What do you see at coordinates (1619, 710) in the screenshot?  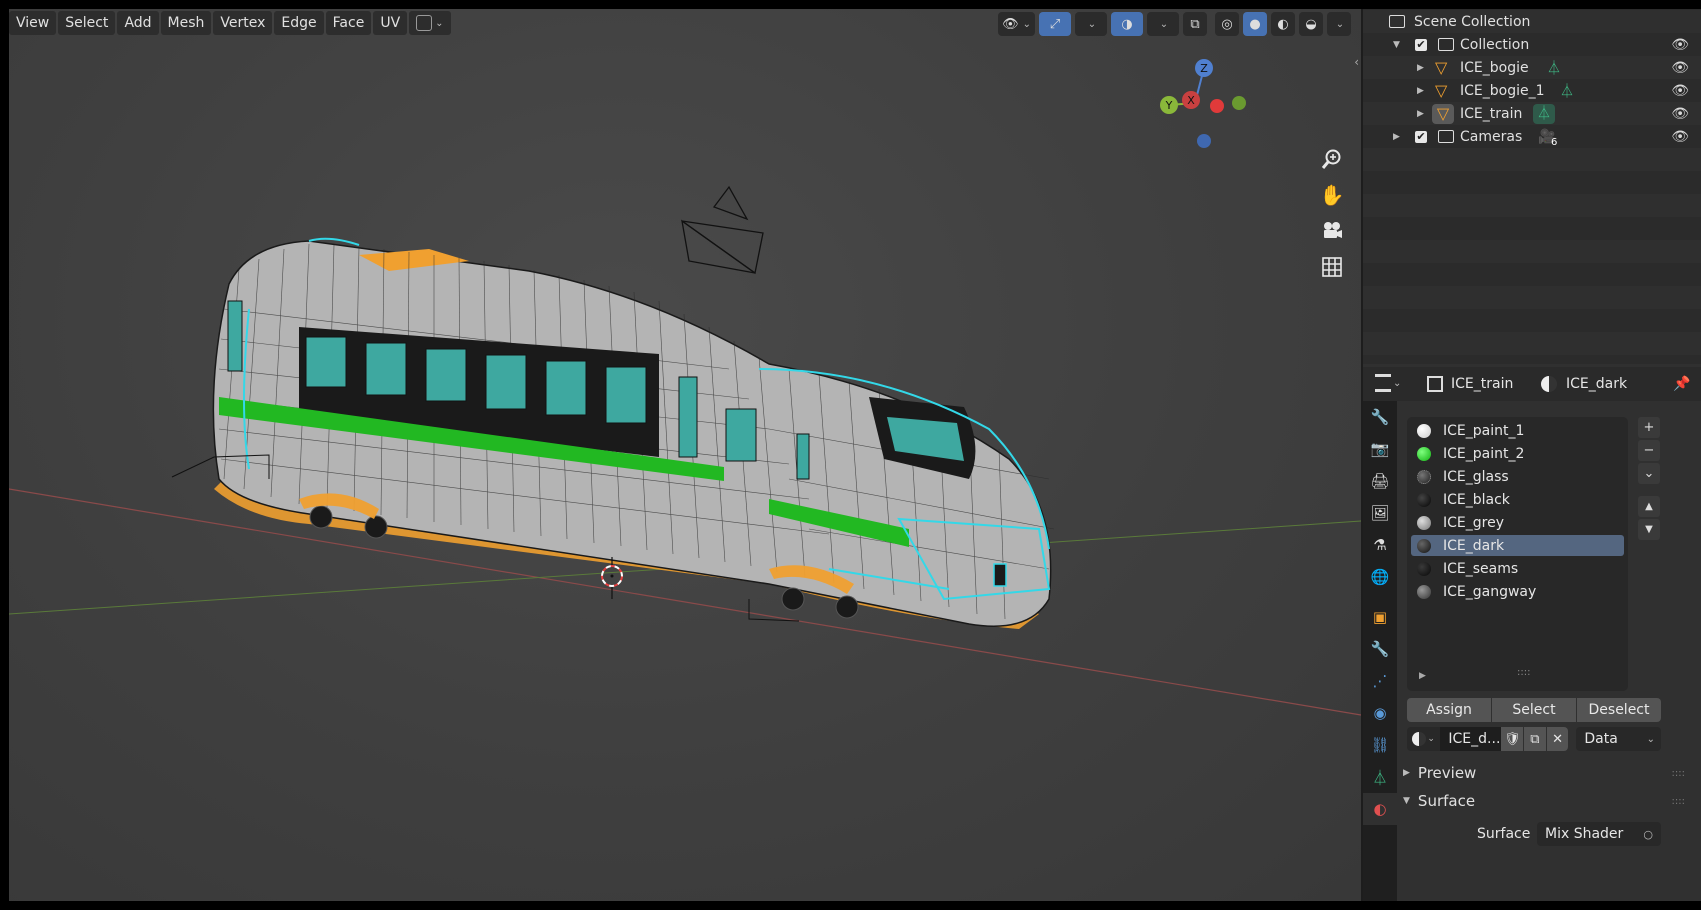 I see `deselect-button: Deselect` at bounding box center [1619, 710].